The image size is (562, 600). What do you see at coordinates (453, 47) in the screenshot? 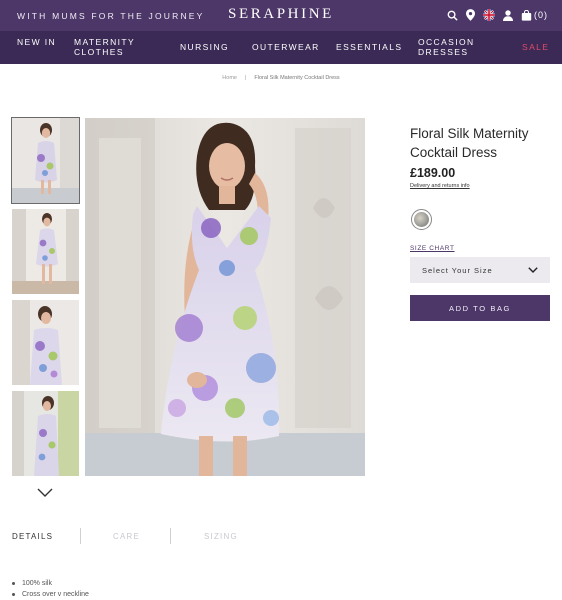
I see `nav-item-occasion-dresses: OCCASION DRESSES` at bounding box center [453, 47].